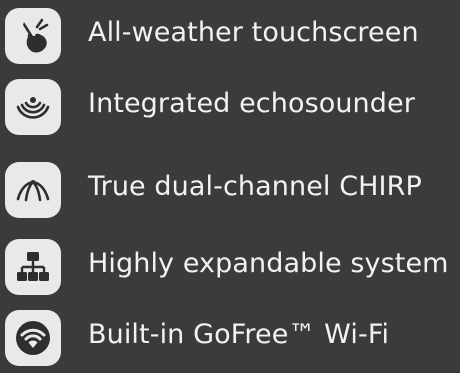 The image size is (460, 373). Describe the element at coordinates (33, 338) in the screenshot. I see `wifi-icon` at that location.